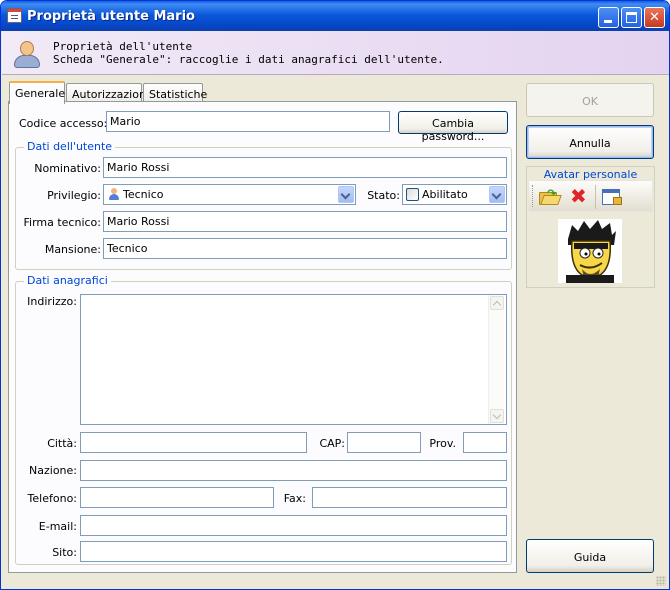 The image size is (670, 590). What do you see at coordinates (57, 526) in the screenshot?
I see `email-label: E-mail:` at bounding box center [57, 526].